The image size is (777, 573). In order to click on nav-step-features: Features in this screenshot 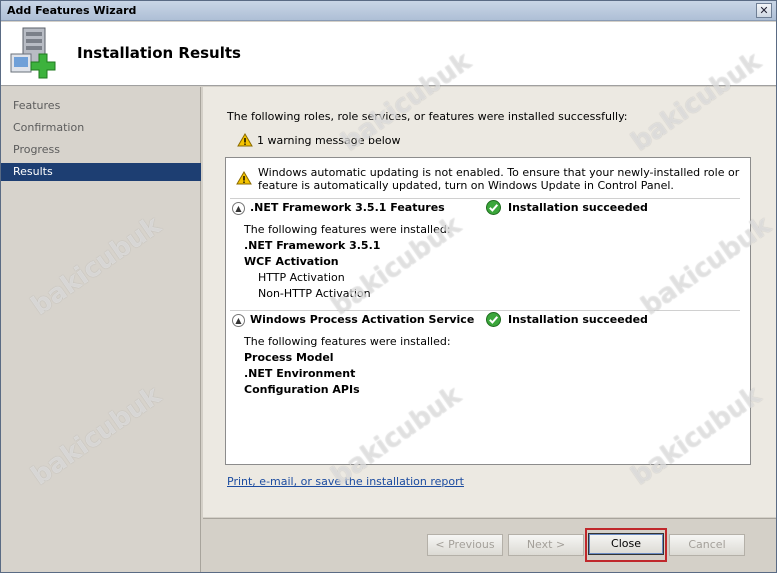, I will do `click(101, 106)`.